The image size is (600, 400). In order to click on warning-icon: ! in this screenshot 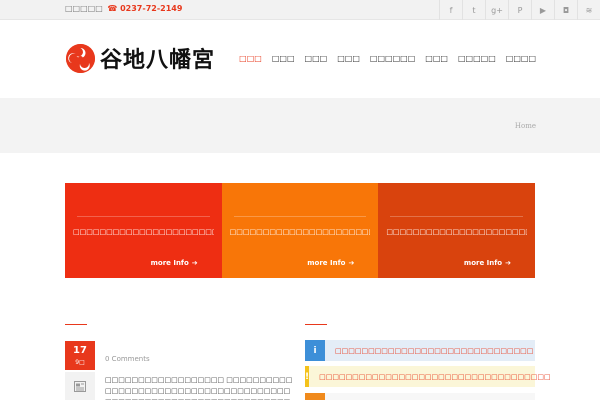, I will do `click(307, 376)`.